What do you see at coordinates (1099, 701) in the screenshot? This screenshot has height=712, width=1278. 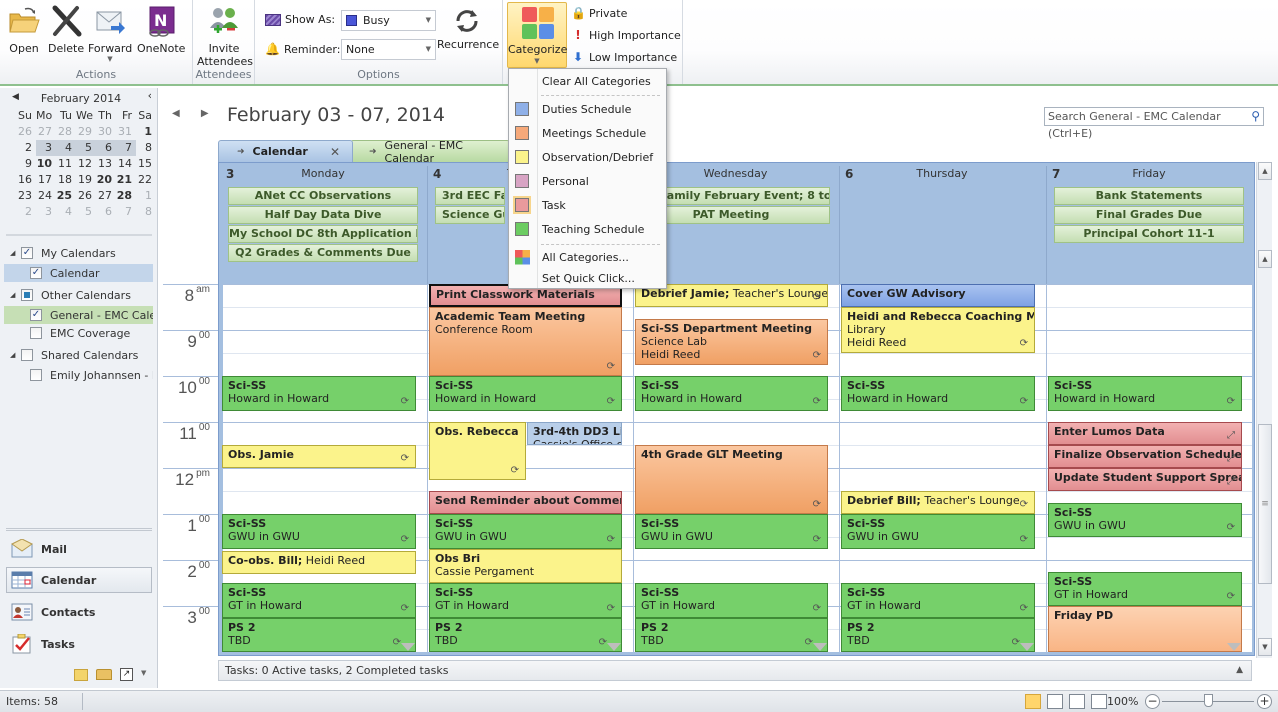 I see `reading-view-icon` at bounding box center [1099, 701].